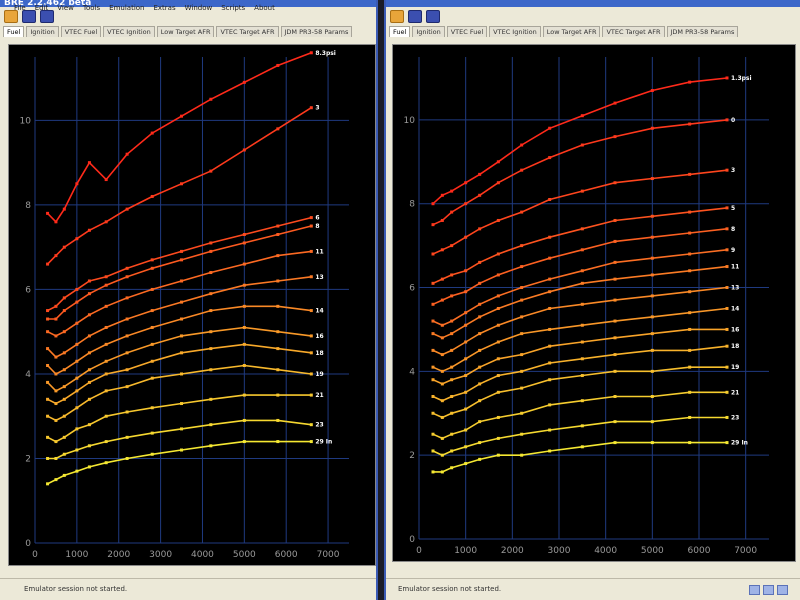 The height and width of the screenshot is (600, 800). I want to click on menu-tools: Tools, so click(91, 8).